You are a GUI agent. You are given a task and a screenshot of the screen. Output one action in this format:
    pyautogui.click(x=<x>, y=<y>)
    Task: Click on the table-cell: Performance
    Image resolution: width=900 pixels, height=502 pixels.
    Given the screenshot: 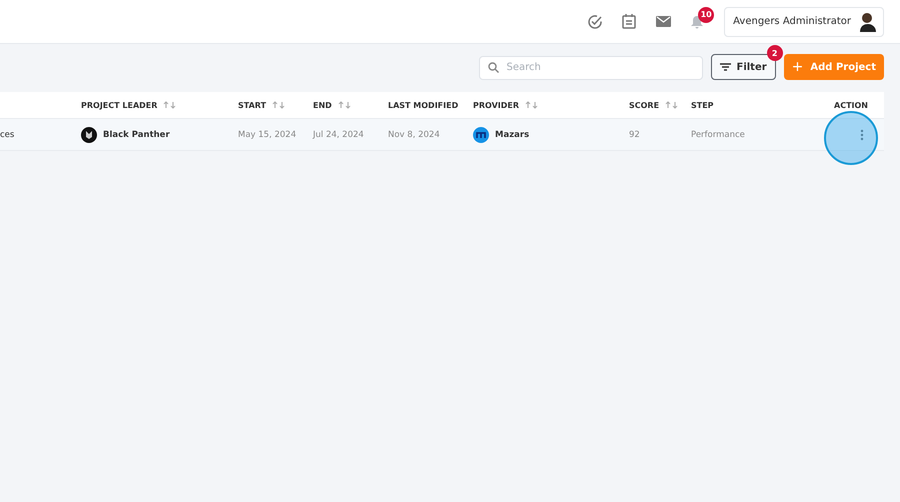 What is the action you would take?
    pyautogui.click(x=718, y=135)
    